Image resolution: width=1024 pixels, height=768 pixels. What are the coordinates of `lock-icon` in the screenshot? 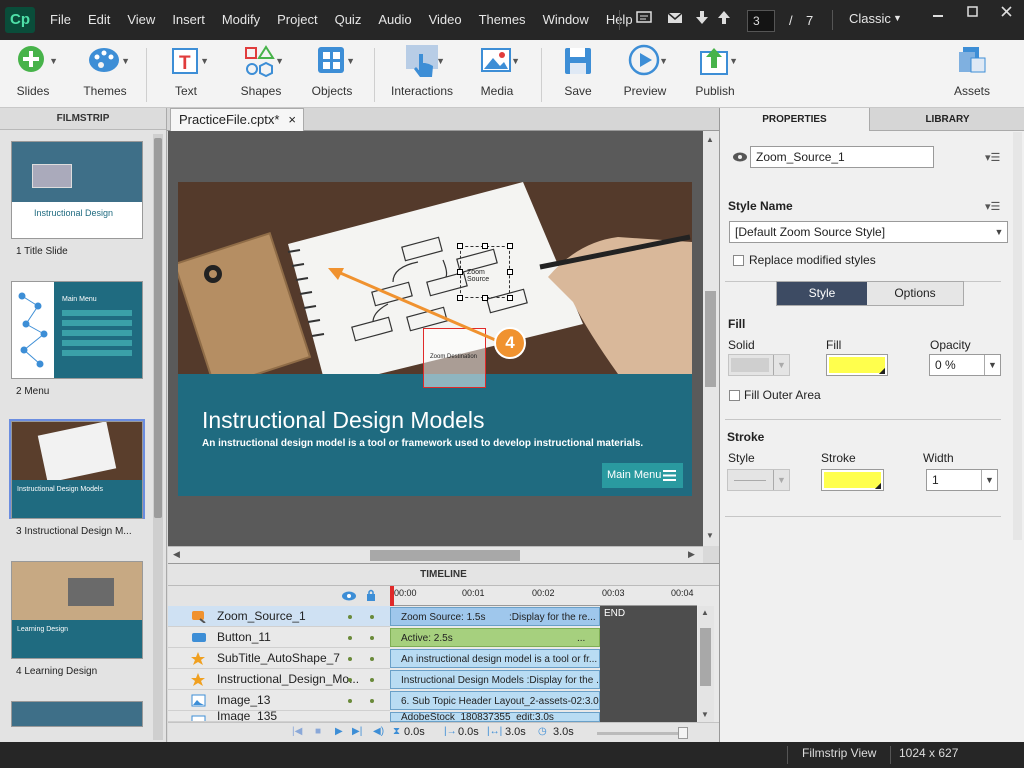 It's located at (371, 595).